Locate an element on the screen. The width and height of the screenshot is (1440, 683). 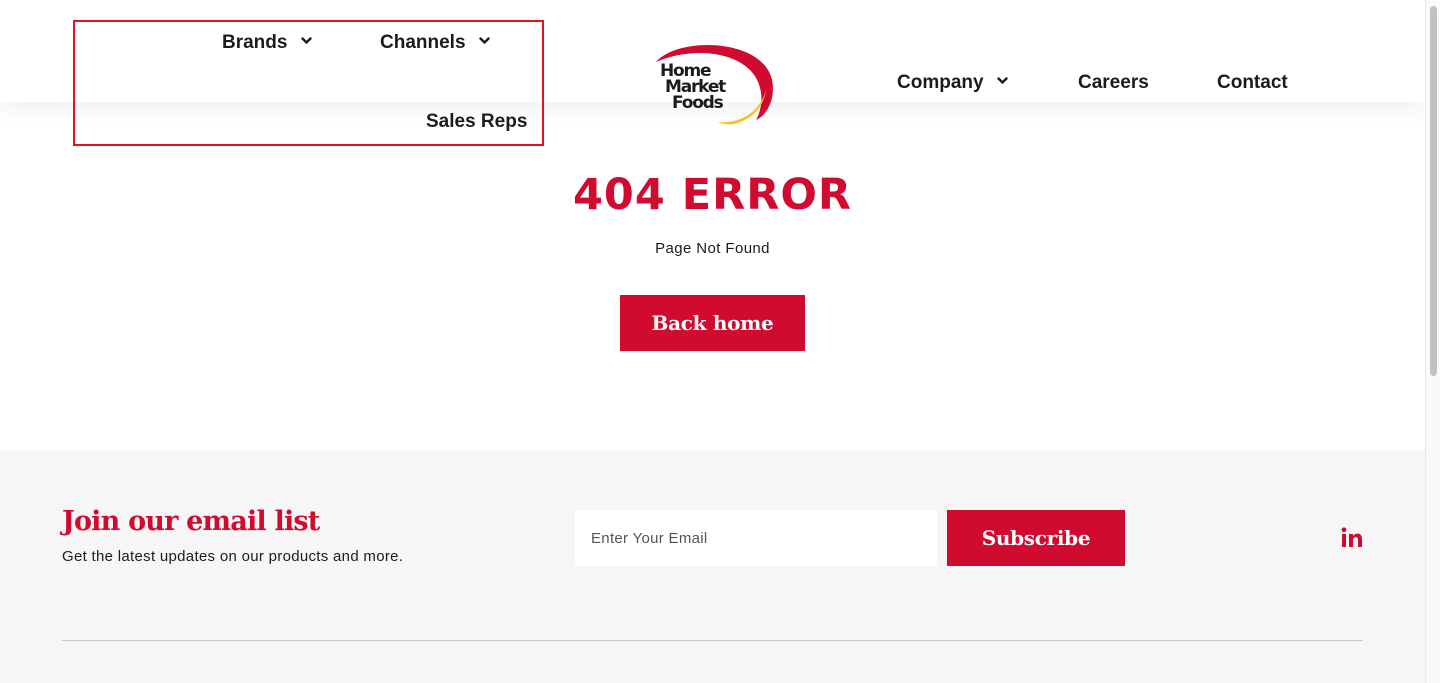
nav-channels: Channels is located at coordinates (435, 43).